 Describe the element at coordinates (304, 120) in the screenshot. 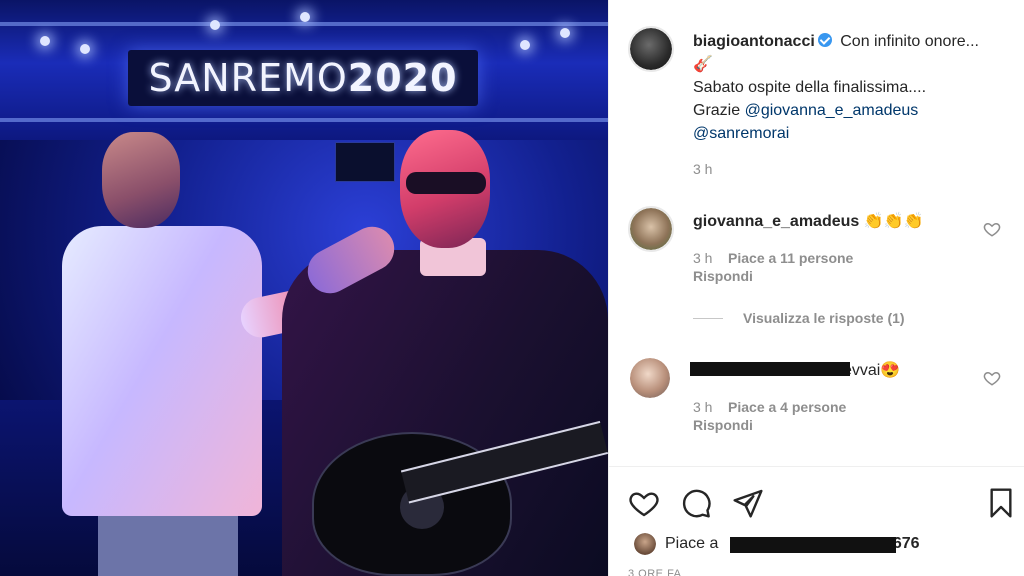

I see `truss-bottom` at that location.